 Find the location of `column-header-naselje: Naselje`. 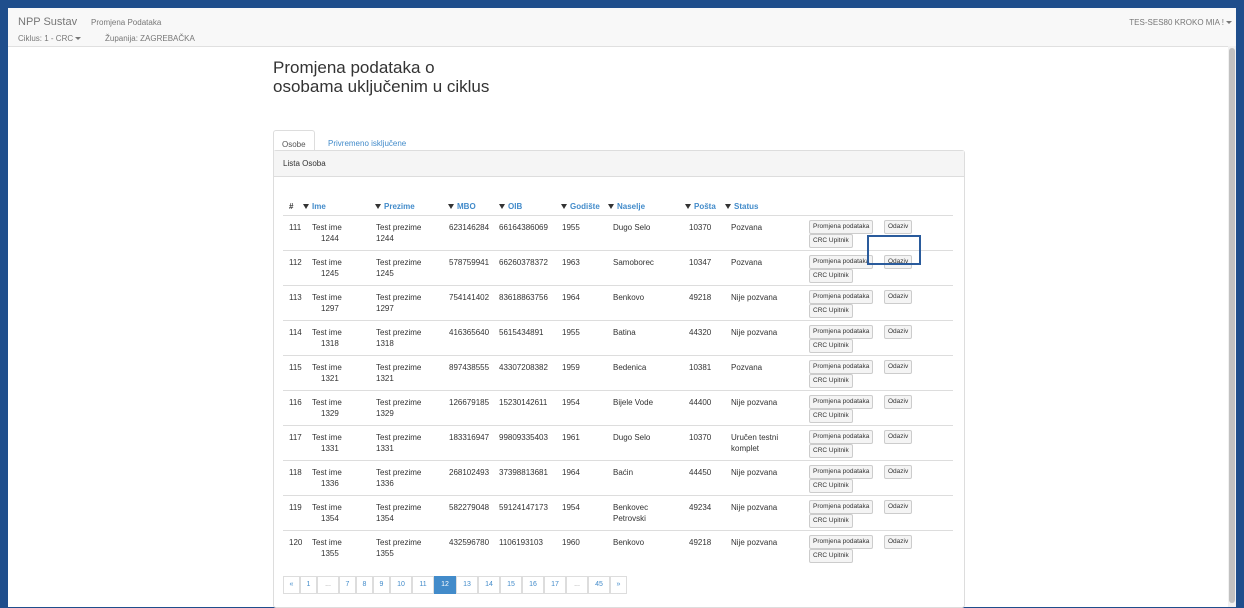

column-header-naselje: Naselje is located at coordinates (626, 206).